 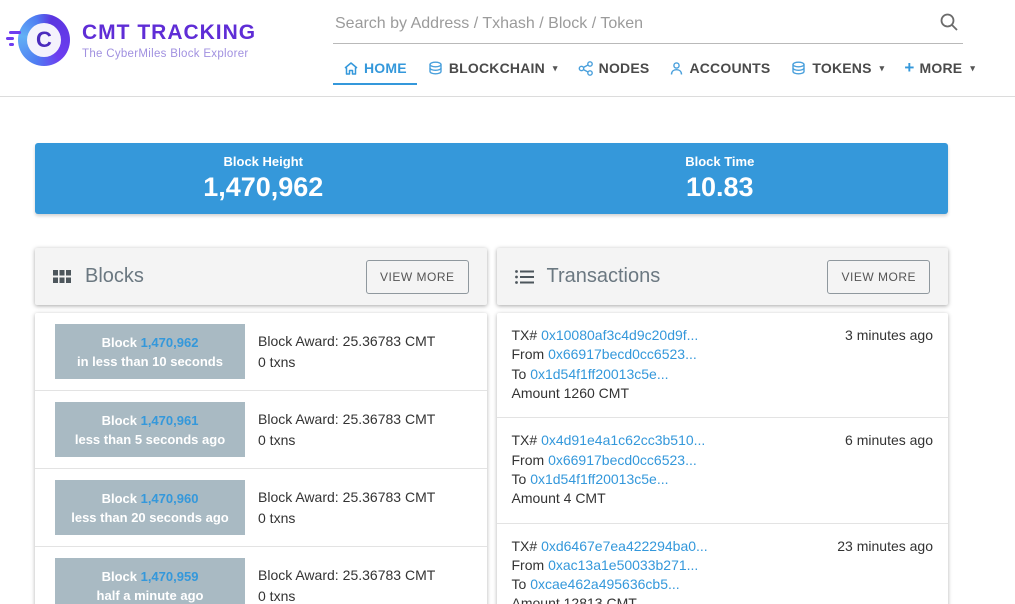 I want to click on block-time-stat: Block Time 10.83, so click(x=720, y=178).